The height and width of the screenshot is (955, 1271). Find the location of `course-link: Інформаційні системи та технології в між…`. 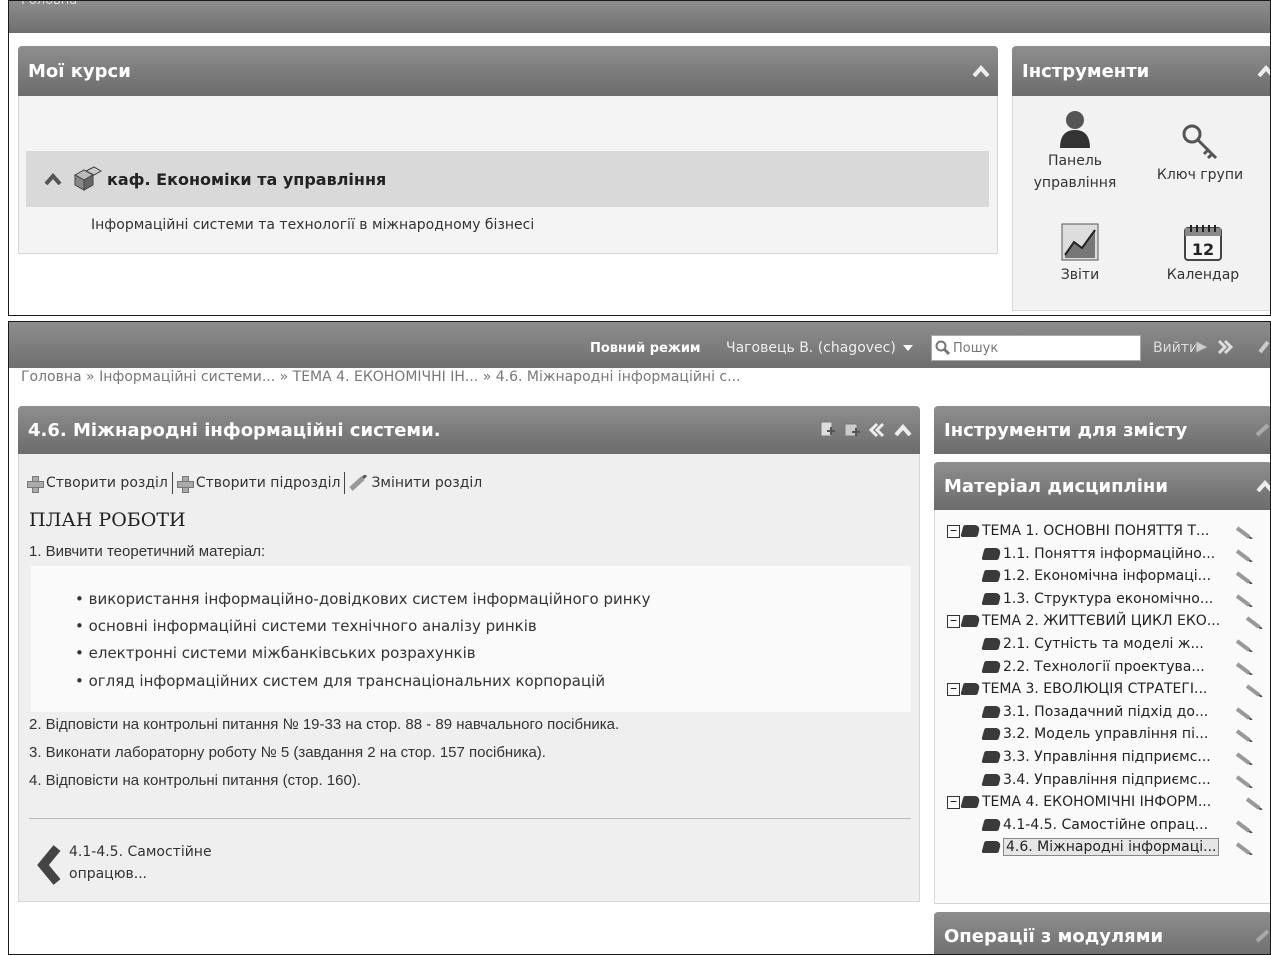

course-link: Інформаційні системи та технології в між… is located at coordinates (312, 225).